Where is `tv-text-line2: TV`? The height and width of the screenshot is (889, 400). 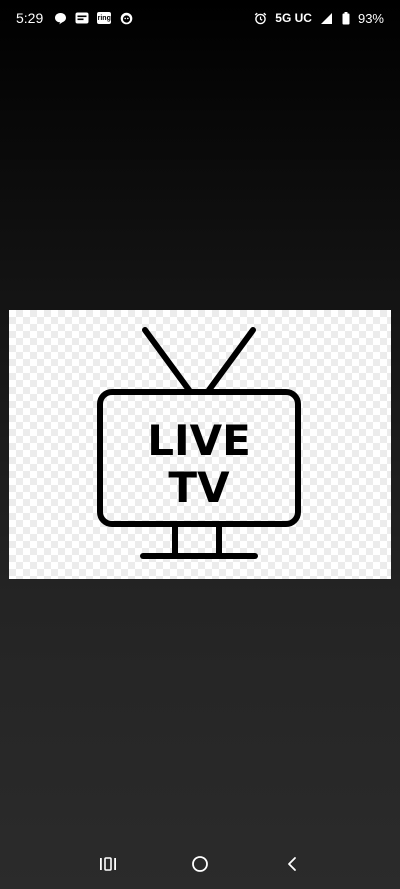
tv-text-line2: TV is located at coordinates (199, 487).